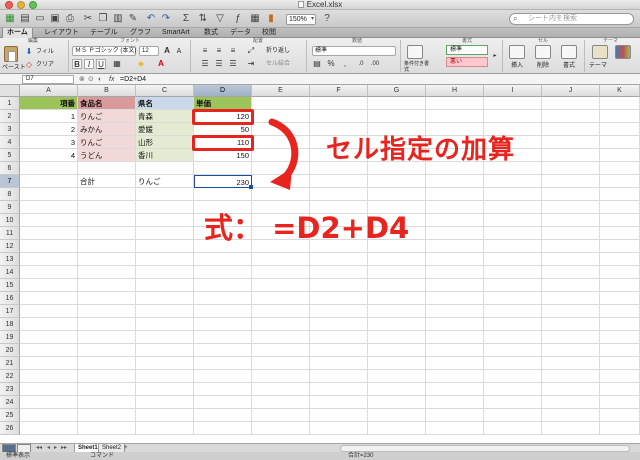  What do you see at coordinates (10, 246) in the screenshot?
I see `row-header-12: 12` at bounding box center [10, 246].